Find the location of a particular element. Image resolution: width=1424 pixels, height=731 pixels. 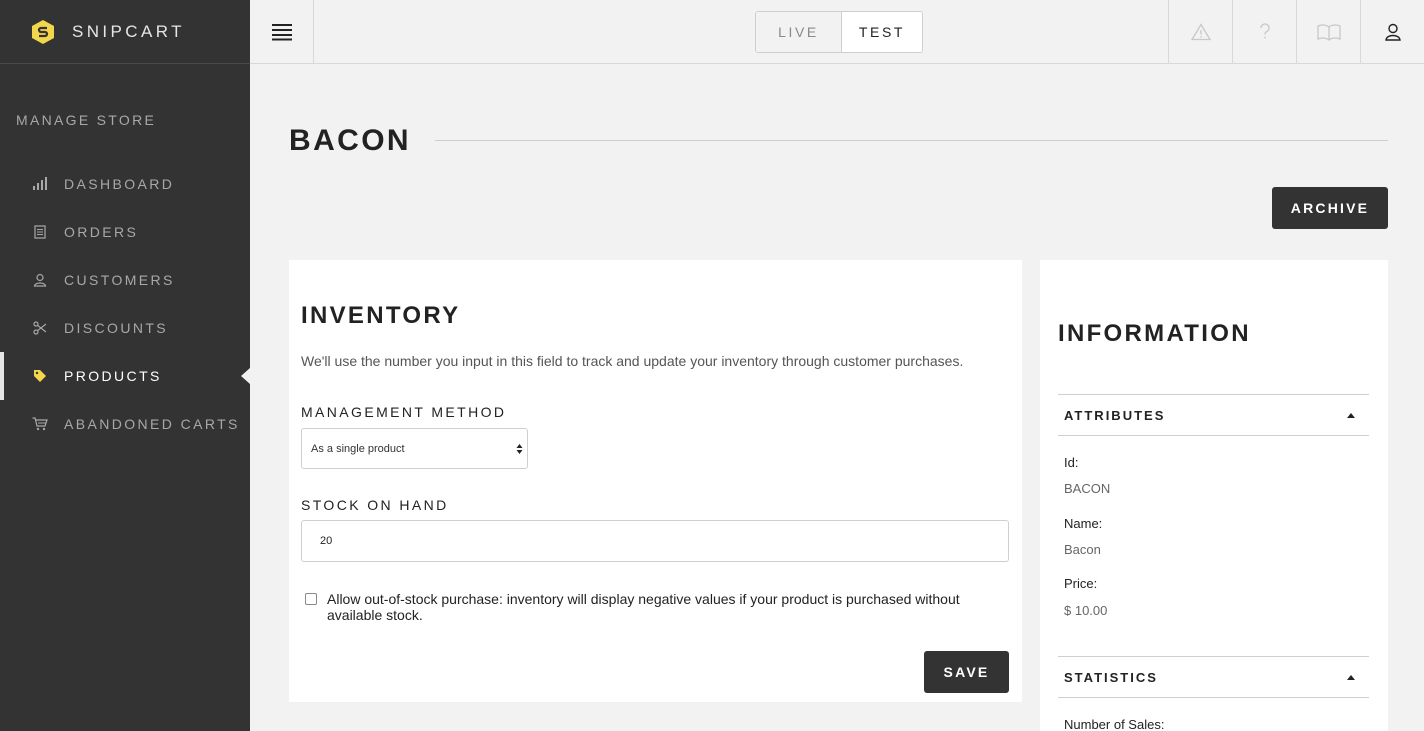

title-divider is located at coordinates (911, 140).